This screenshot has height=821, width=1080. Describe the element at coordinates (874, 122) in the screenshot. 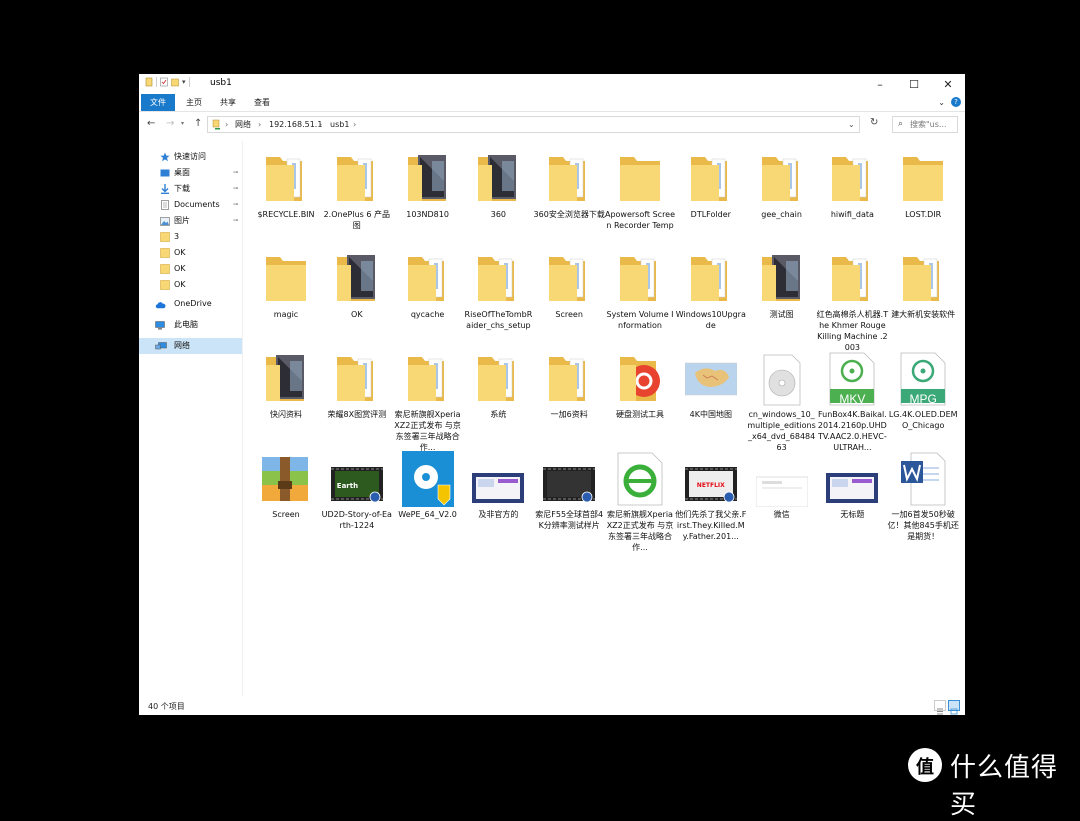

I see `refresh-button: ↻` at that location.